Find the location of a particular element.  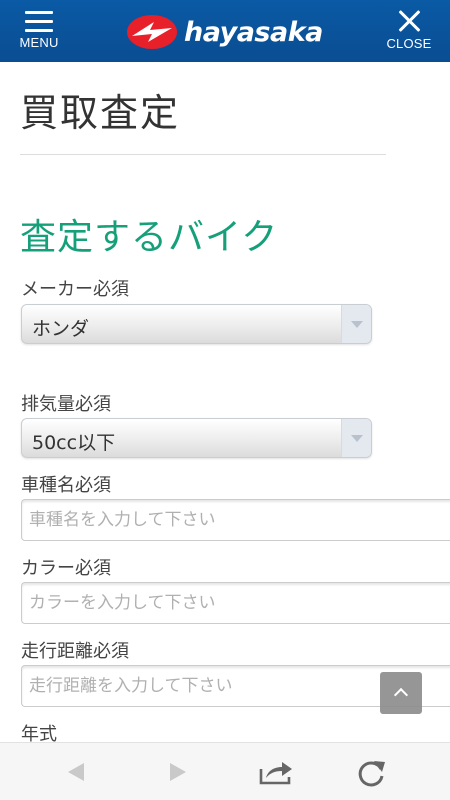

hayasaka-logo: hayasaka is located at coordinates (224, 32).